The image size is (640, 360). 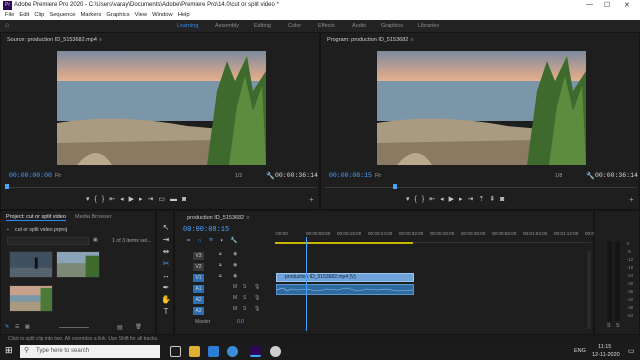 I want to click on program-timecode: 00:00:08:15, so click(x=350, y=175).